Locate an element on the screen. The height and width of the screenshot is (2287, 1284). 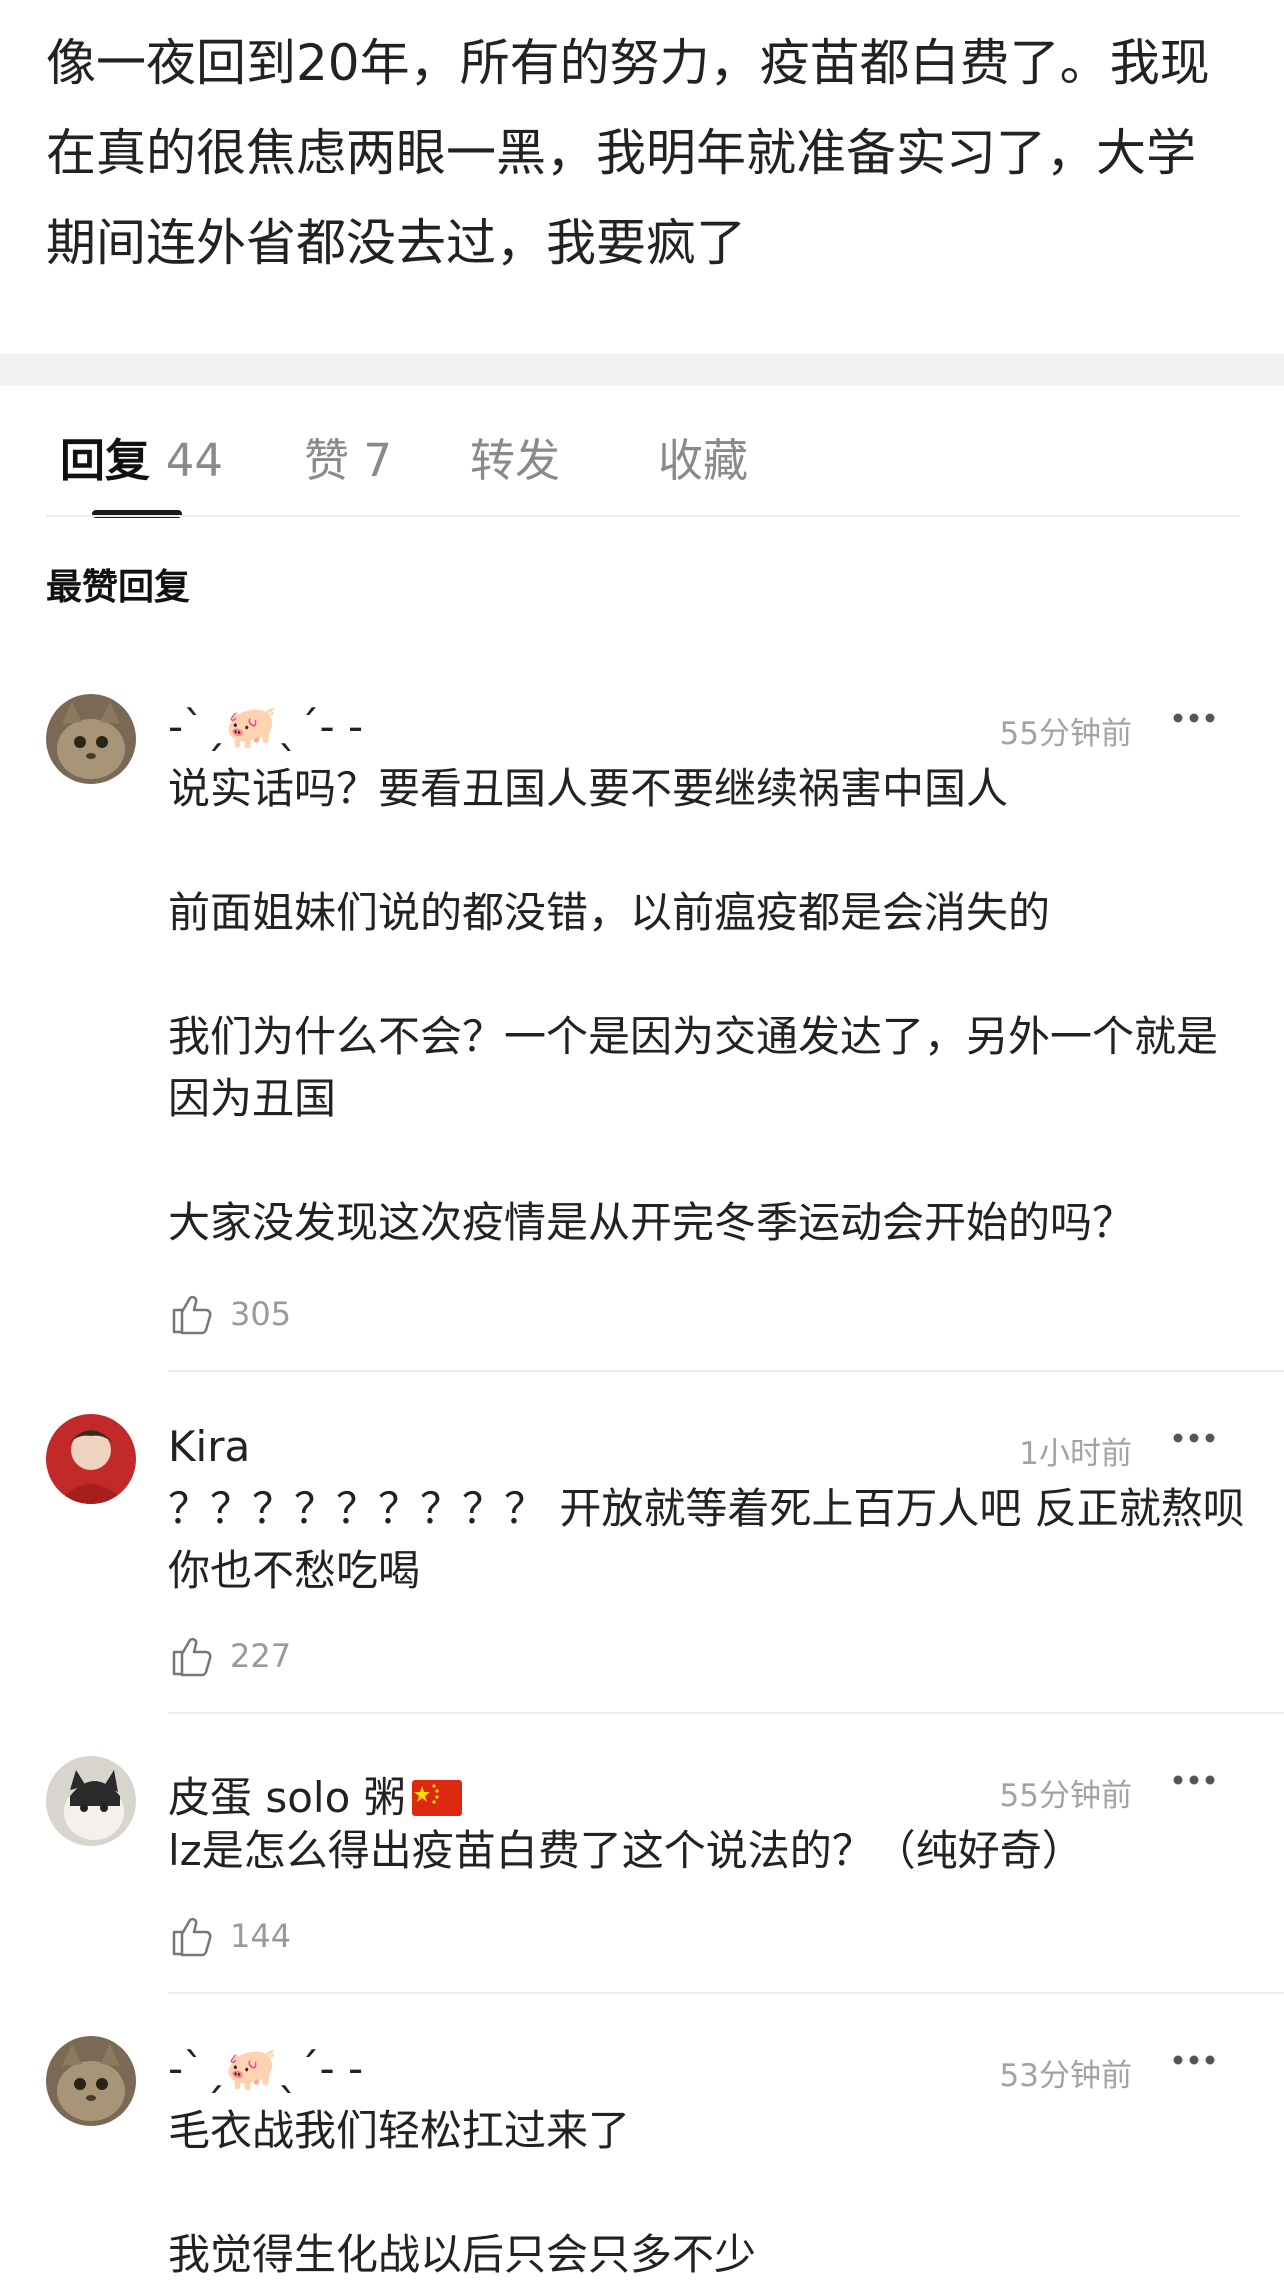
comment-paragraph: 前面姐妹们说的都没错，以前瘟疫都是会消失的 is located at coordinates (609, 912).